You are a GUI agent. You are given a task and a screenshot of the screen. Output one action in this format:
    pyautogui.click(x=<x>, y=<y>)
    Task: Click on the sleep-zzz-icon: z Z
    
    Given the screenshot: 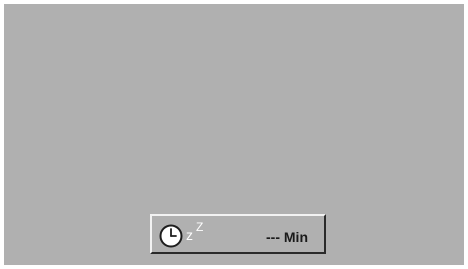 What is the action you would take?
    pyautogui.click(x=201, y=233)
    